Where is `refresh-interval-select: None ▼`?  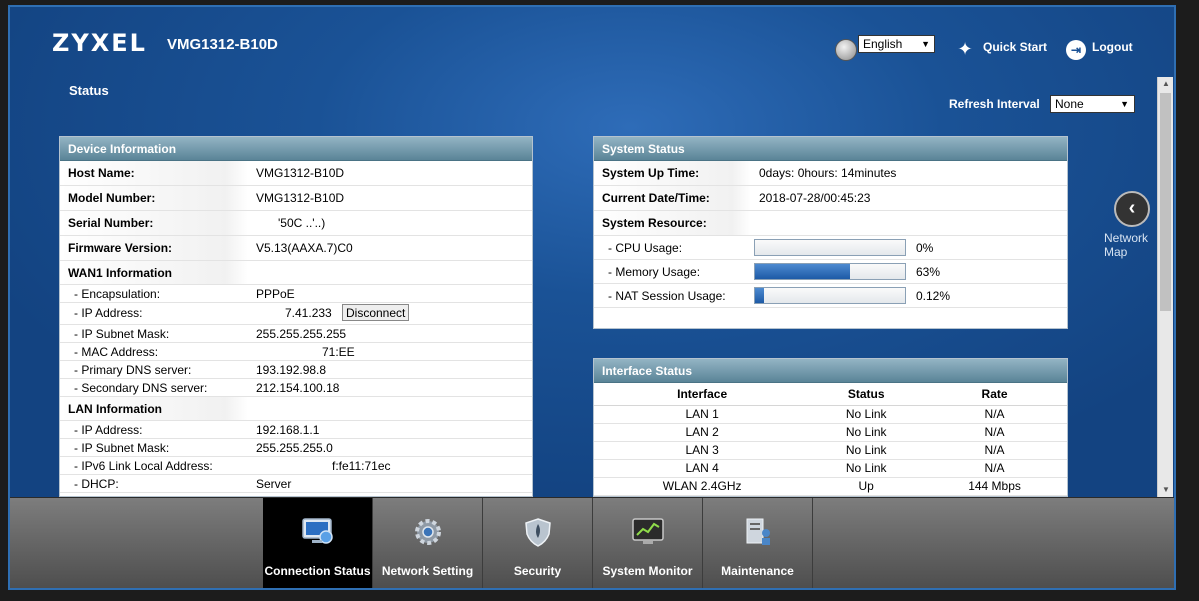
refresh-interval-select: None ▼ is located at coordinates (1092, 104).